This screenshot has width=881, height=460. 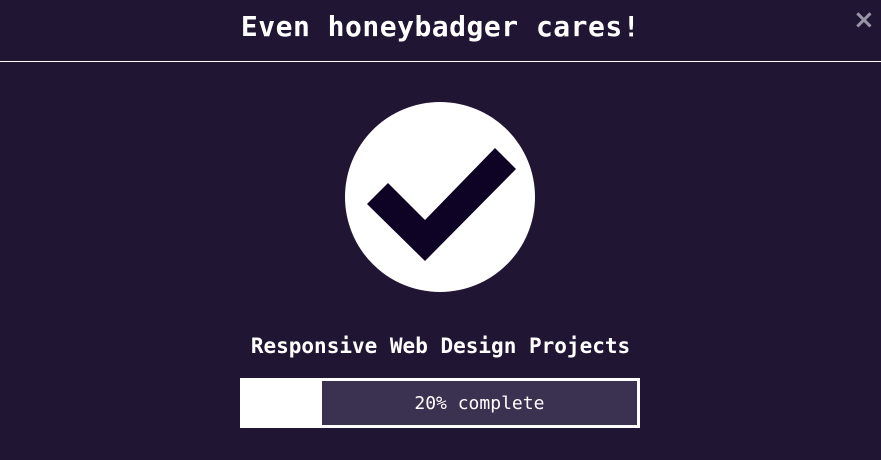 I want to click on checkmark-shape, so click(x=441, y=204).